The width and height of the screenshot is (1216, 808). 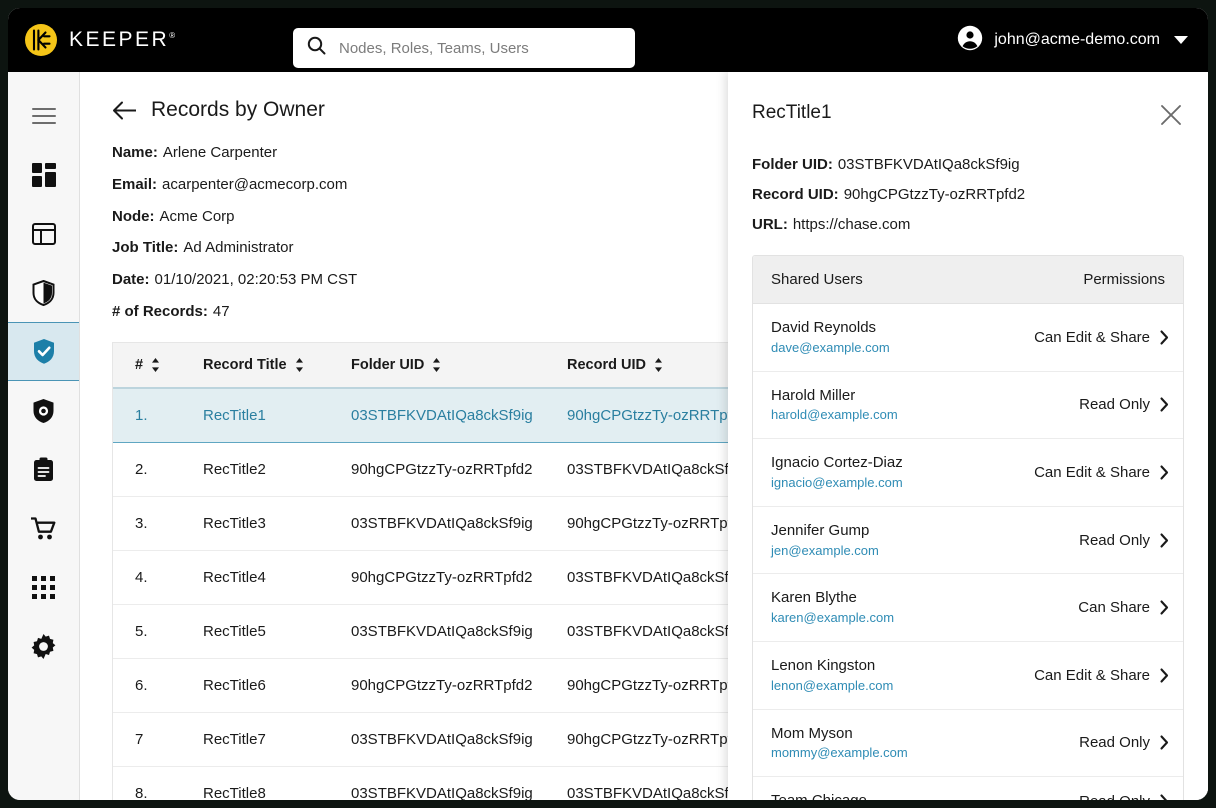 I want to click on arrow-left-icon, so click(x=124, y=110).